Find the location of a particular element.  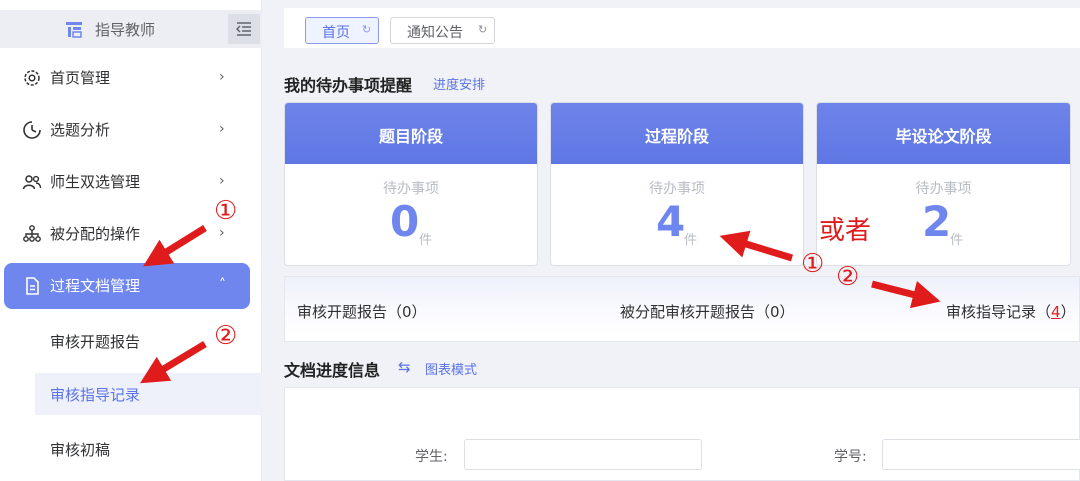

sidebar-item-label: 被分配的操作 is located at coordinates (95, 234).